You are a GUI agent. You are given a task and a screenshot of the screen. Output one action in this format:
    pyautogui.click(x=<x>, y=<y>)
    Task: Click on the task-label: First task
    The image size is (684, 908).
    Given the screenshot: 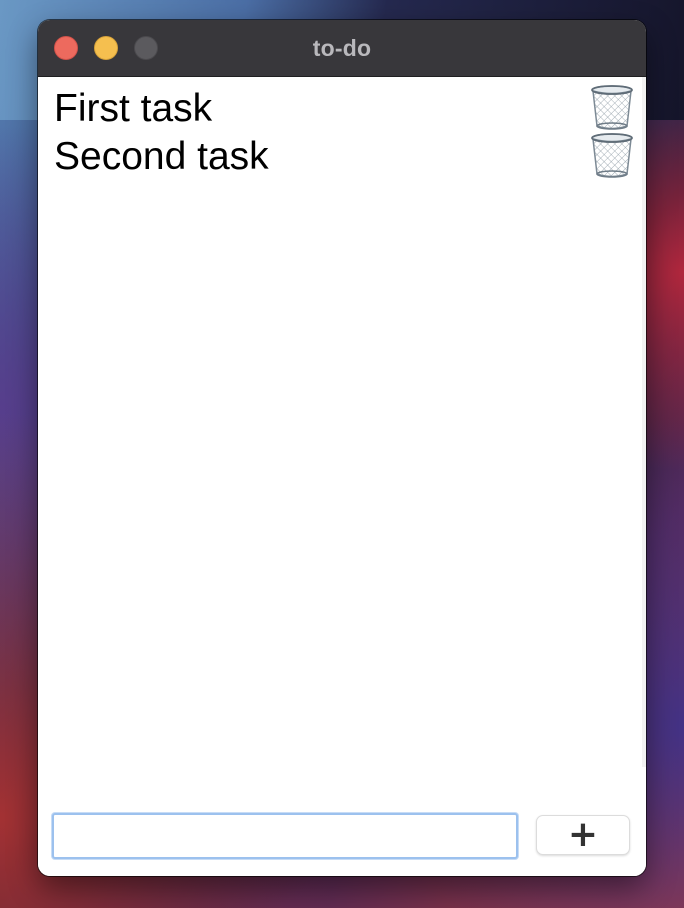 What is the action you would take?
    pyautogui.click(x=133, y=108)
    